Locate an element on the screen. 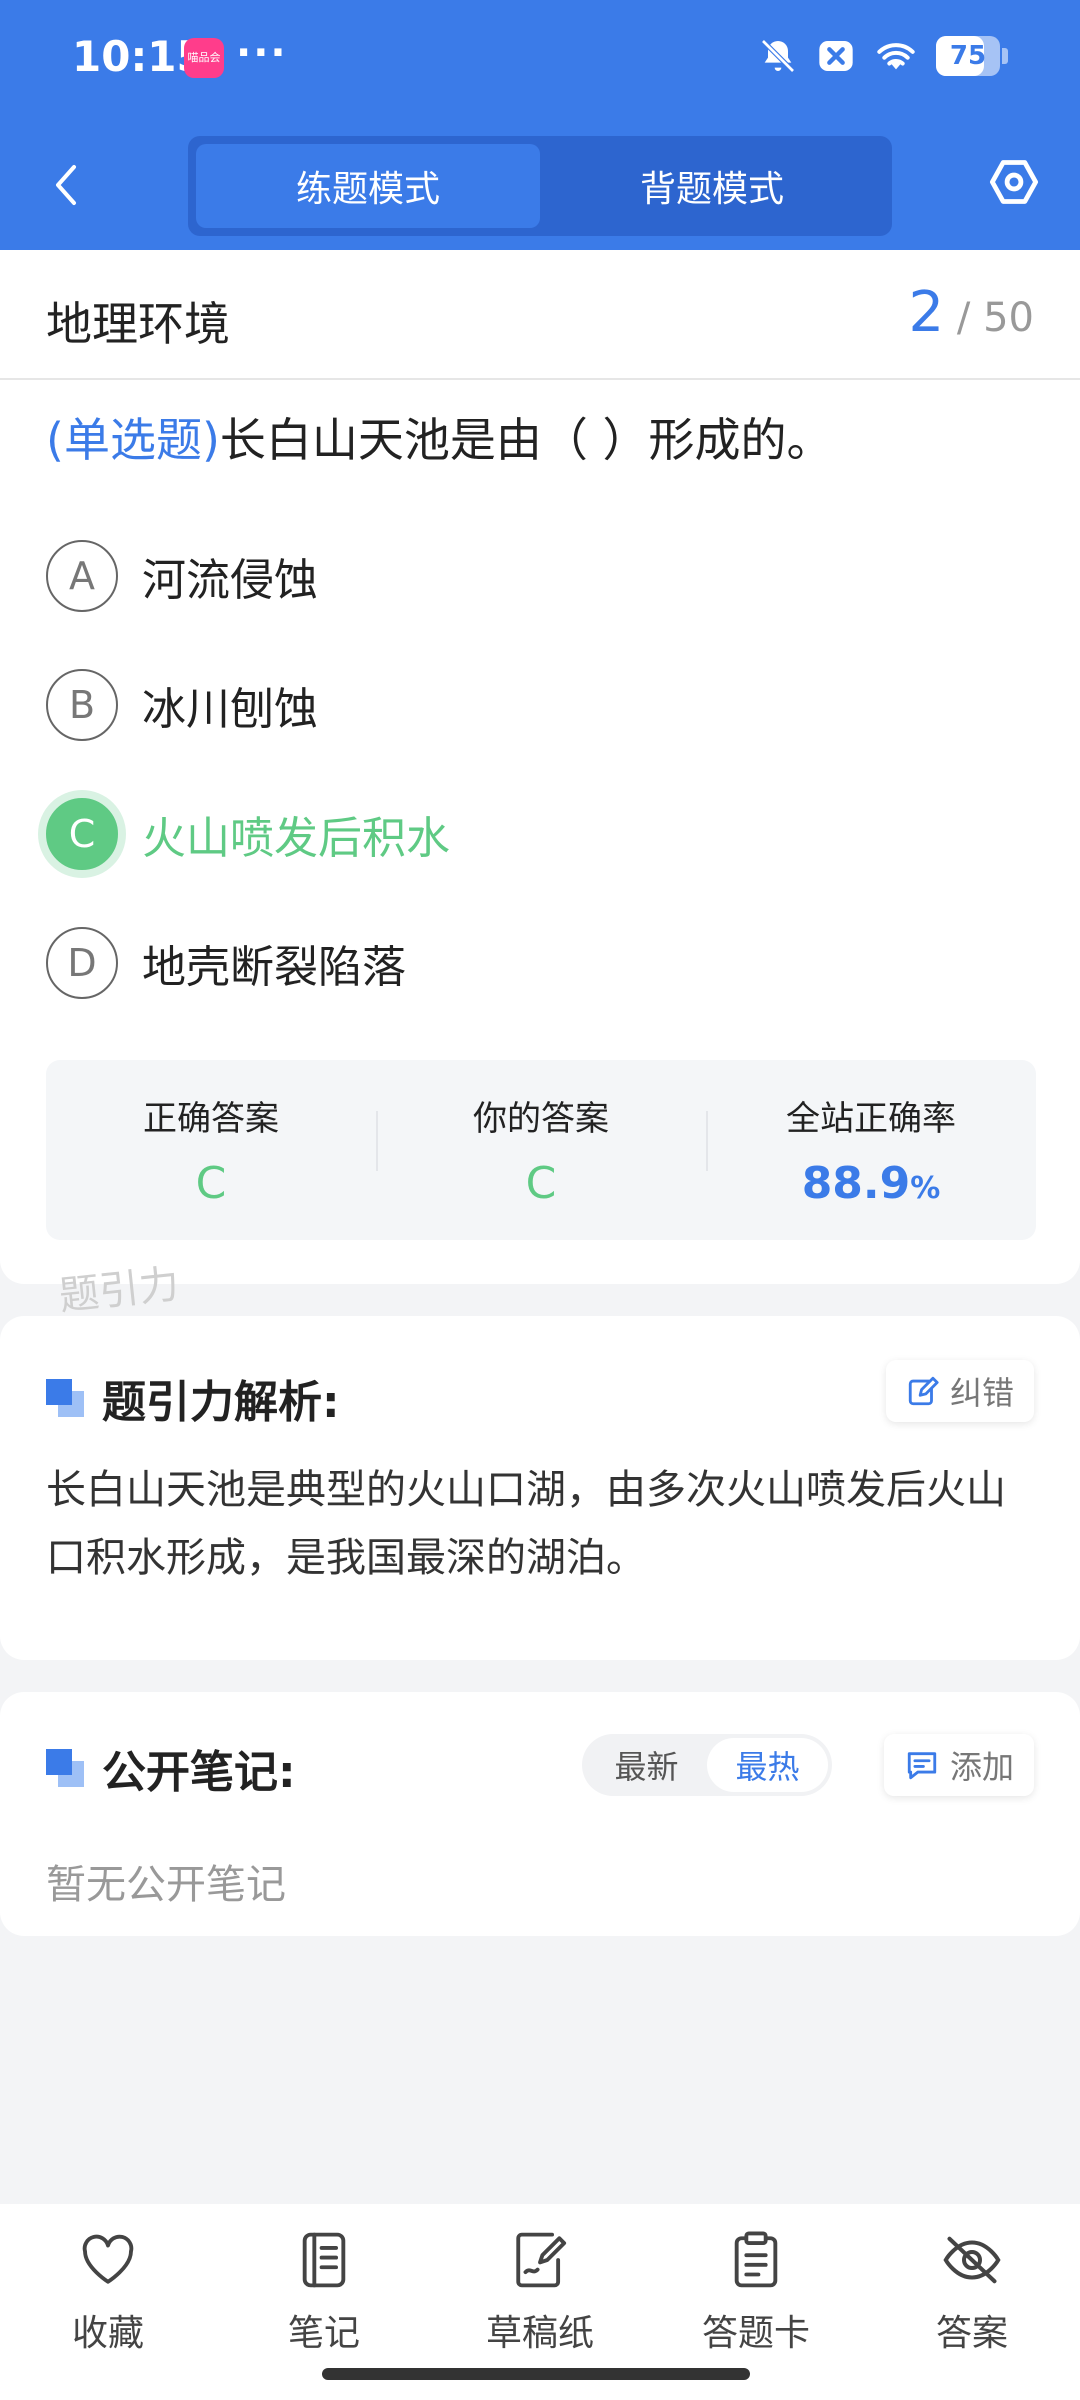 The height and width of the screenshot is (2400, 1080). add-note-label: 添加 is located at coordinates (981, 1767).